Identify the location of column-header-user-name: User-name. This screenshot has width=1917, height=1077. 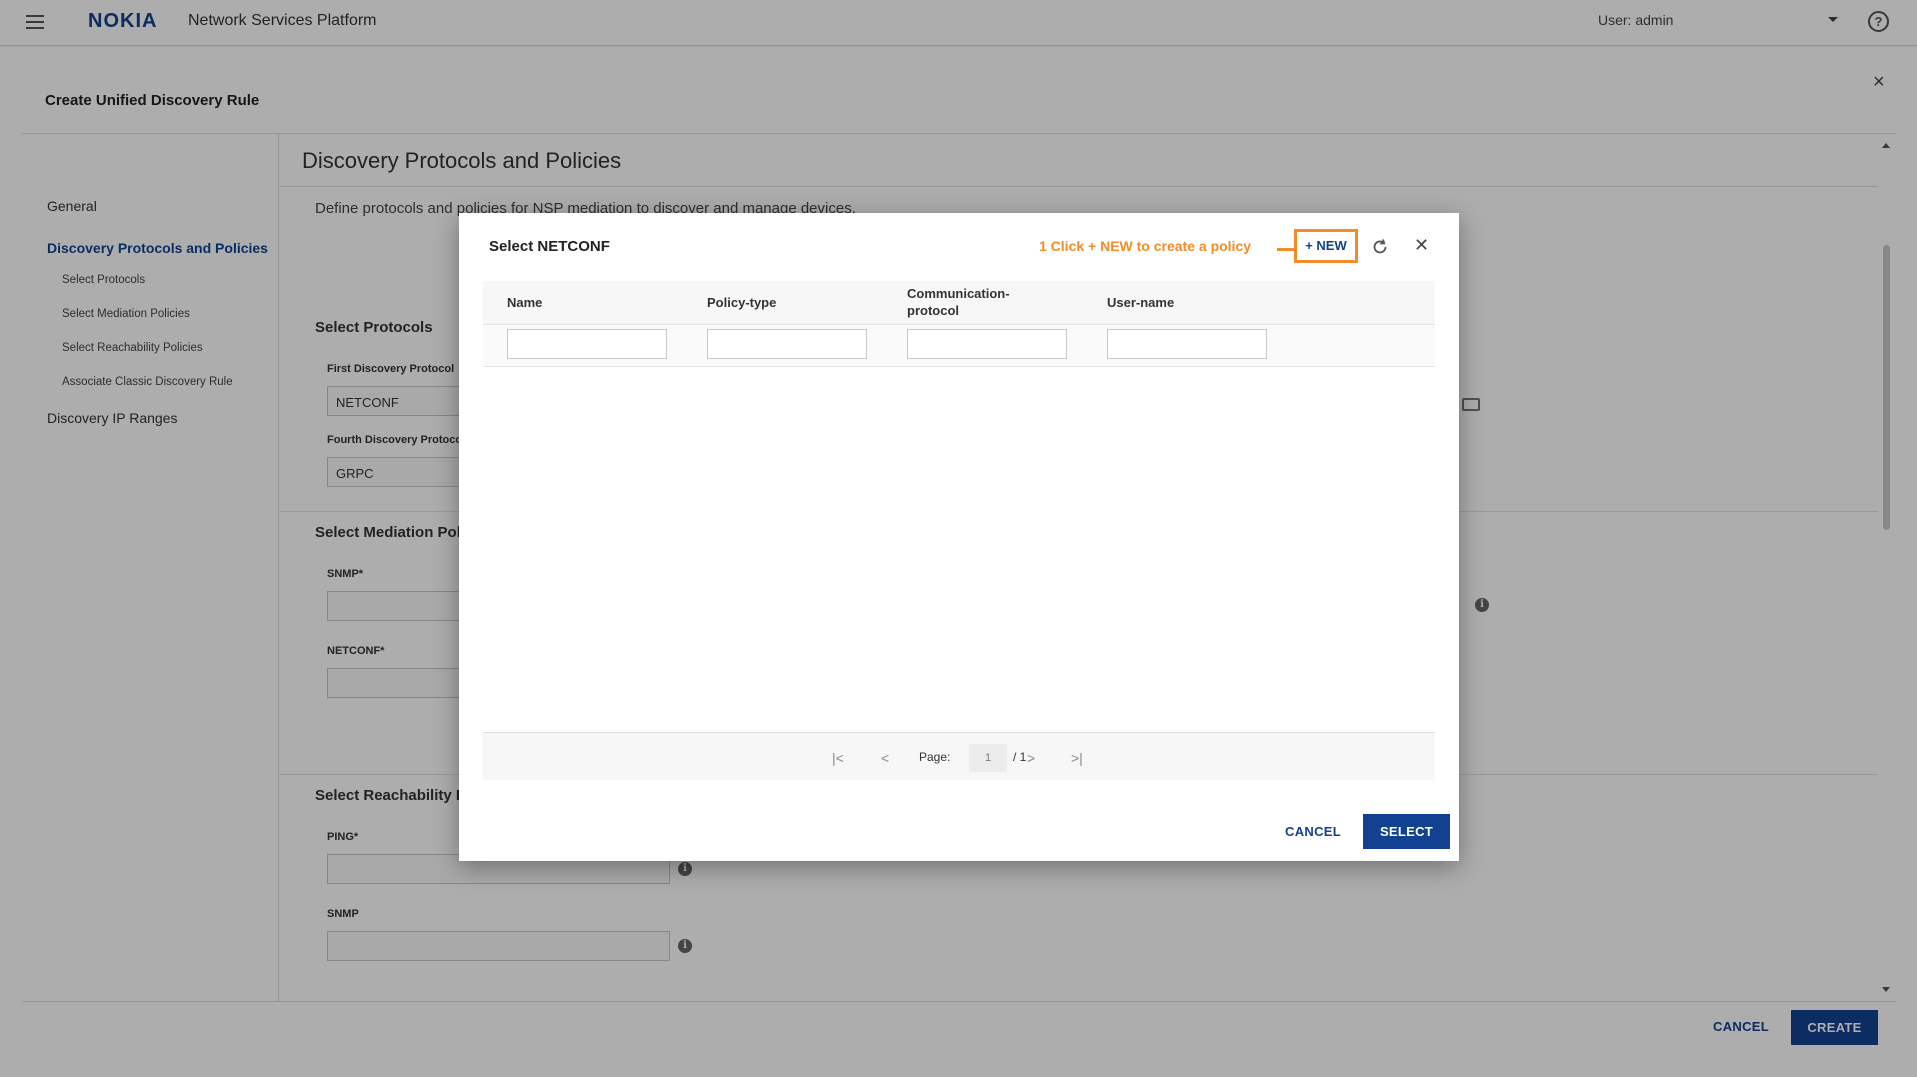
(1140, 302).